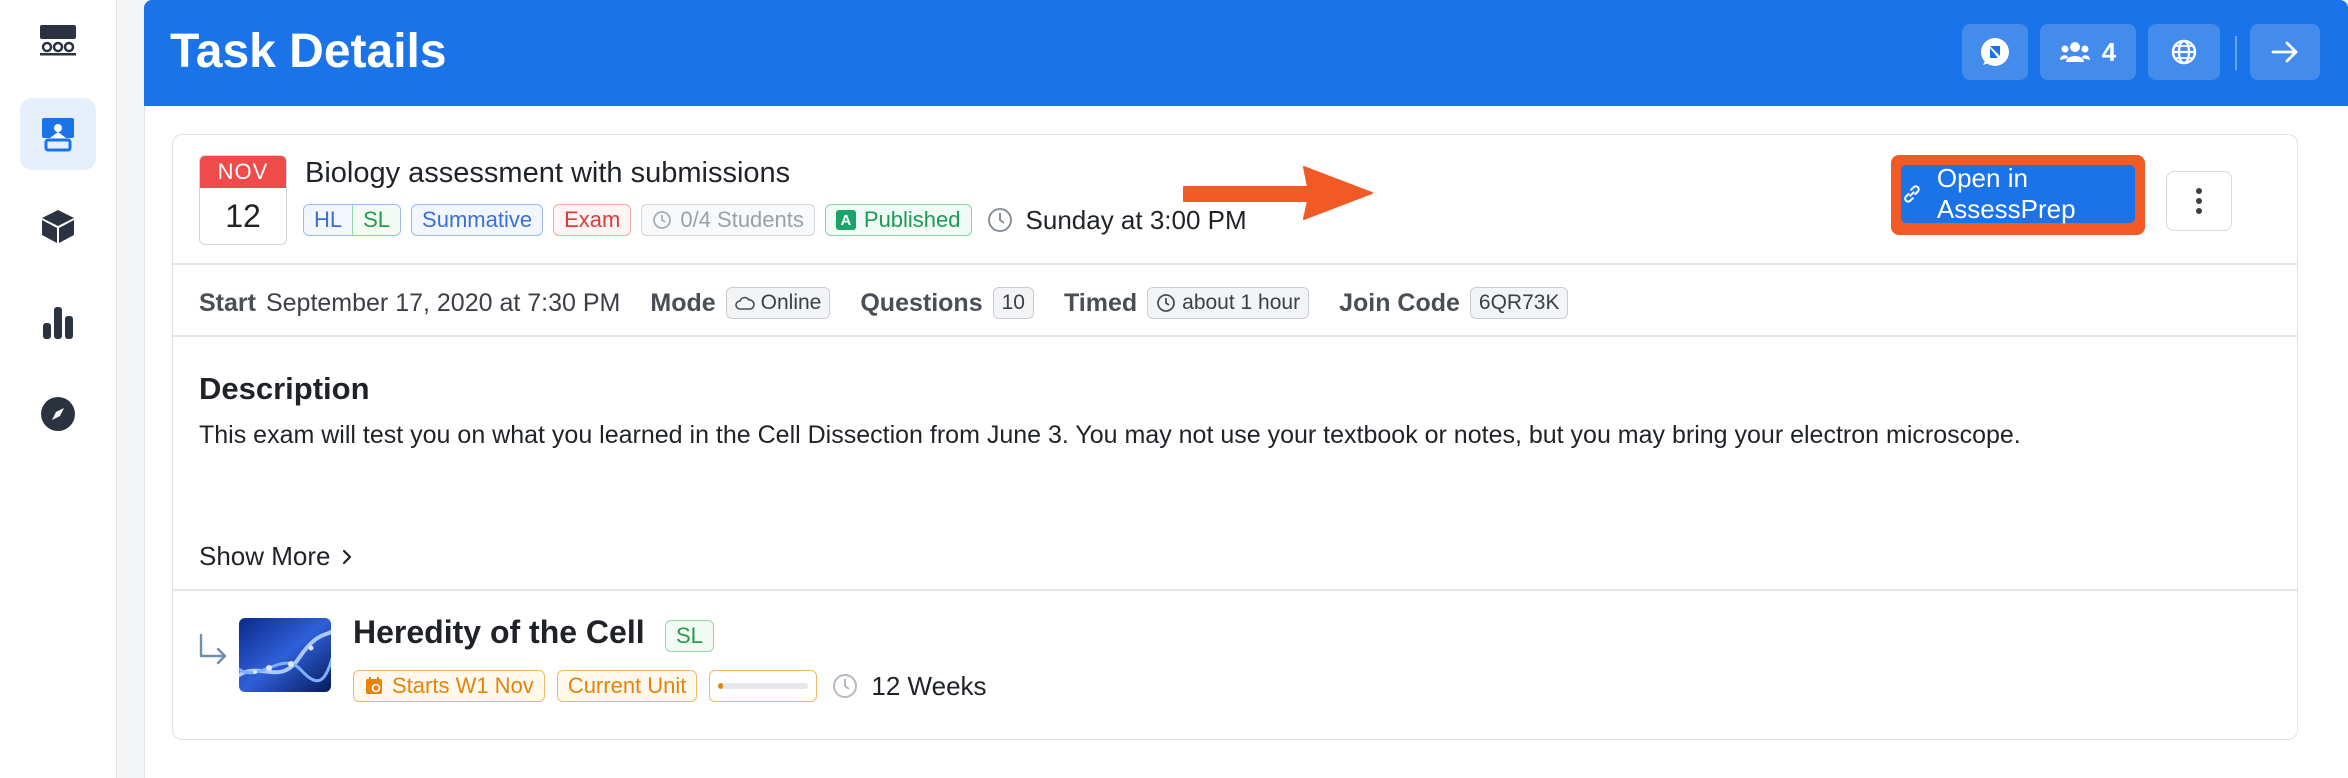 The height and width of the screenshot is (778, 2348). What do you see at coordinates (744, 303) in the screenshot?
I see `cloud-icon` at bounding box center [744, 303].